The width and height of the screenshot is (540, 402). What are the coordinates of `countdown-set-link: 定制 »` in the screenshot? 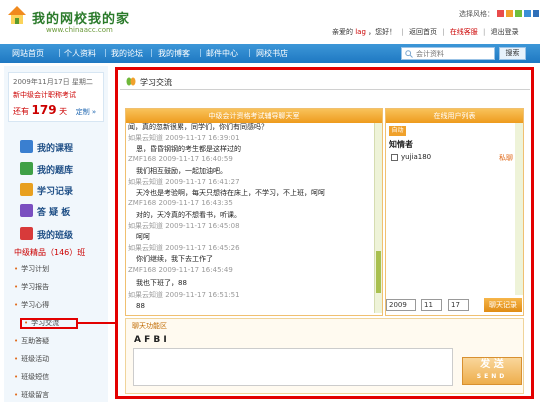 It's located at (86, 112).